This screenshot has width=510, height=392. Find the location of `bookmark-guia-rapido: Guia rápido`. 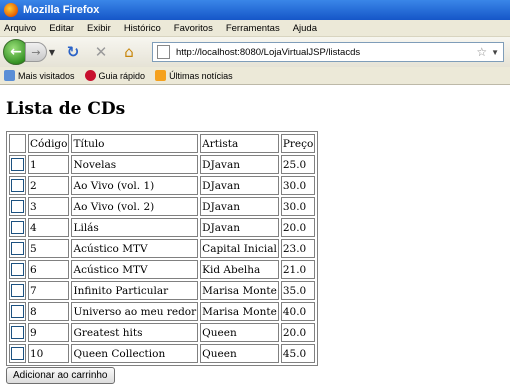

bookmark-guia-rapido: Guia rápido is located at coordinates (115, 75).